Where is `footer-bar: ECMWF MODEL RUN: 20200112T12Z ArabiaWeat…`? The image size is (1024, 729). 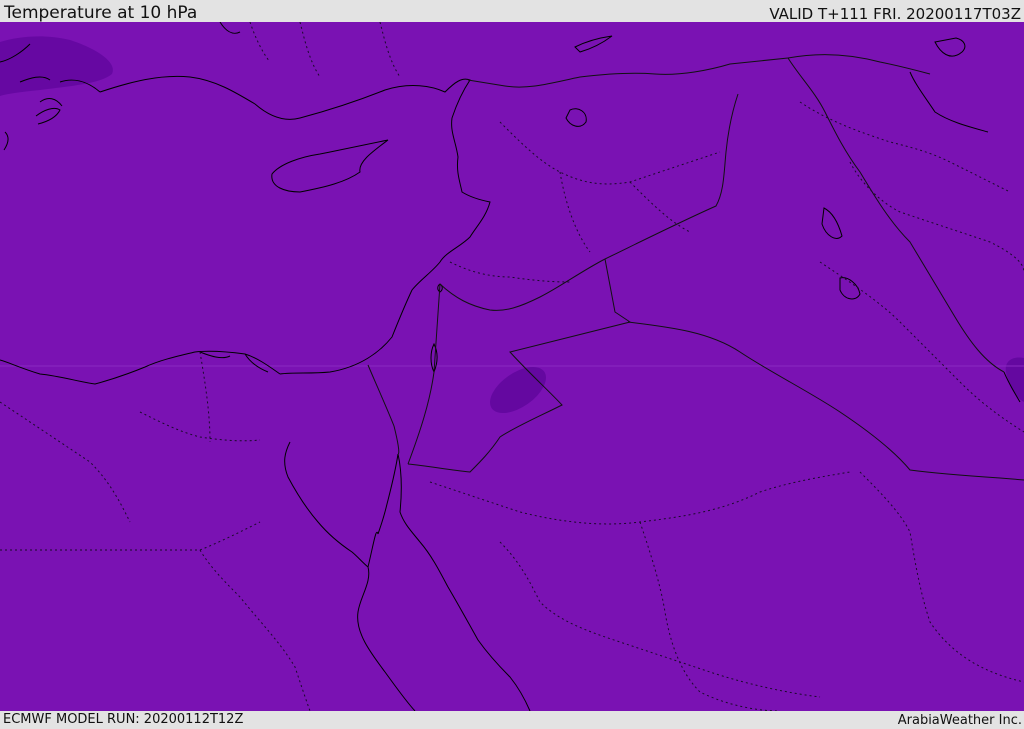 footer-bar: ECMWF MODEL RUN: 20200112T12Z ArabiaWeat… is located at coordinates (512, 720).